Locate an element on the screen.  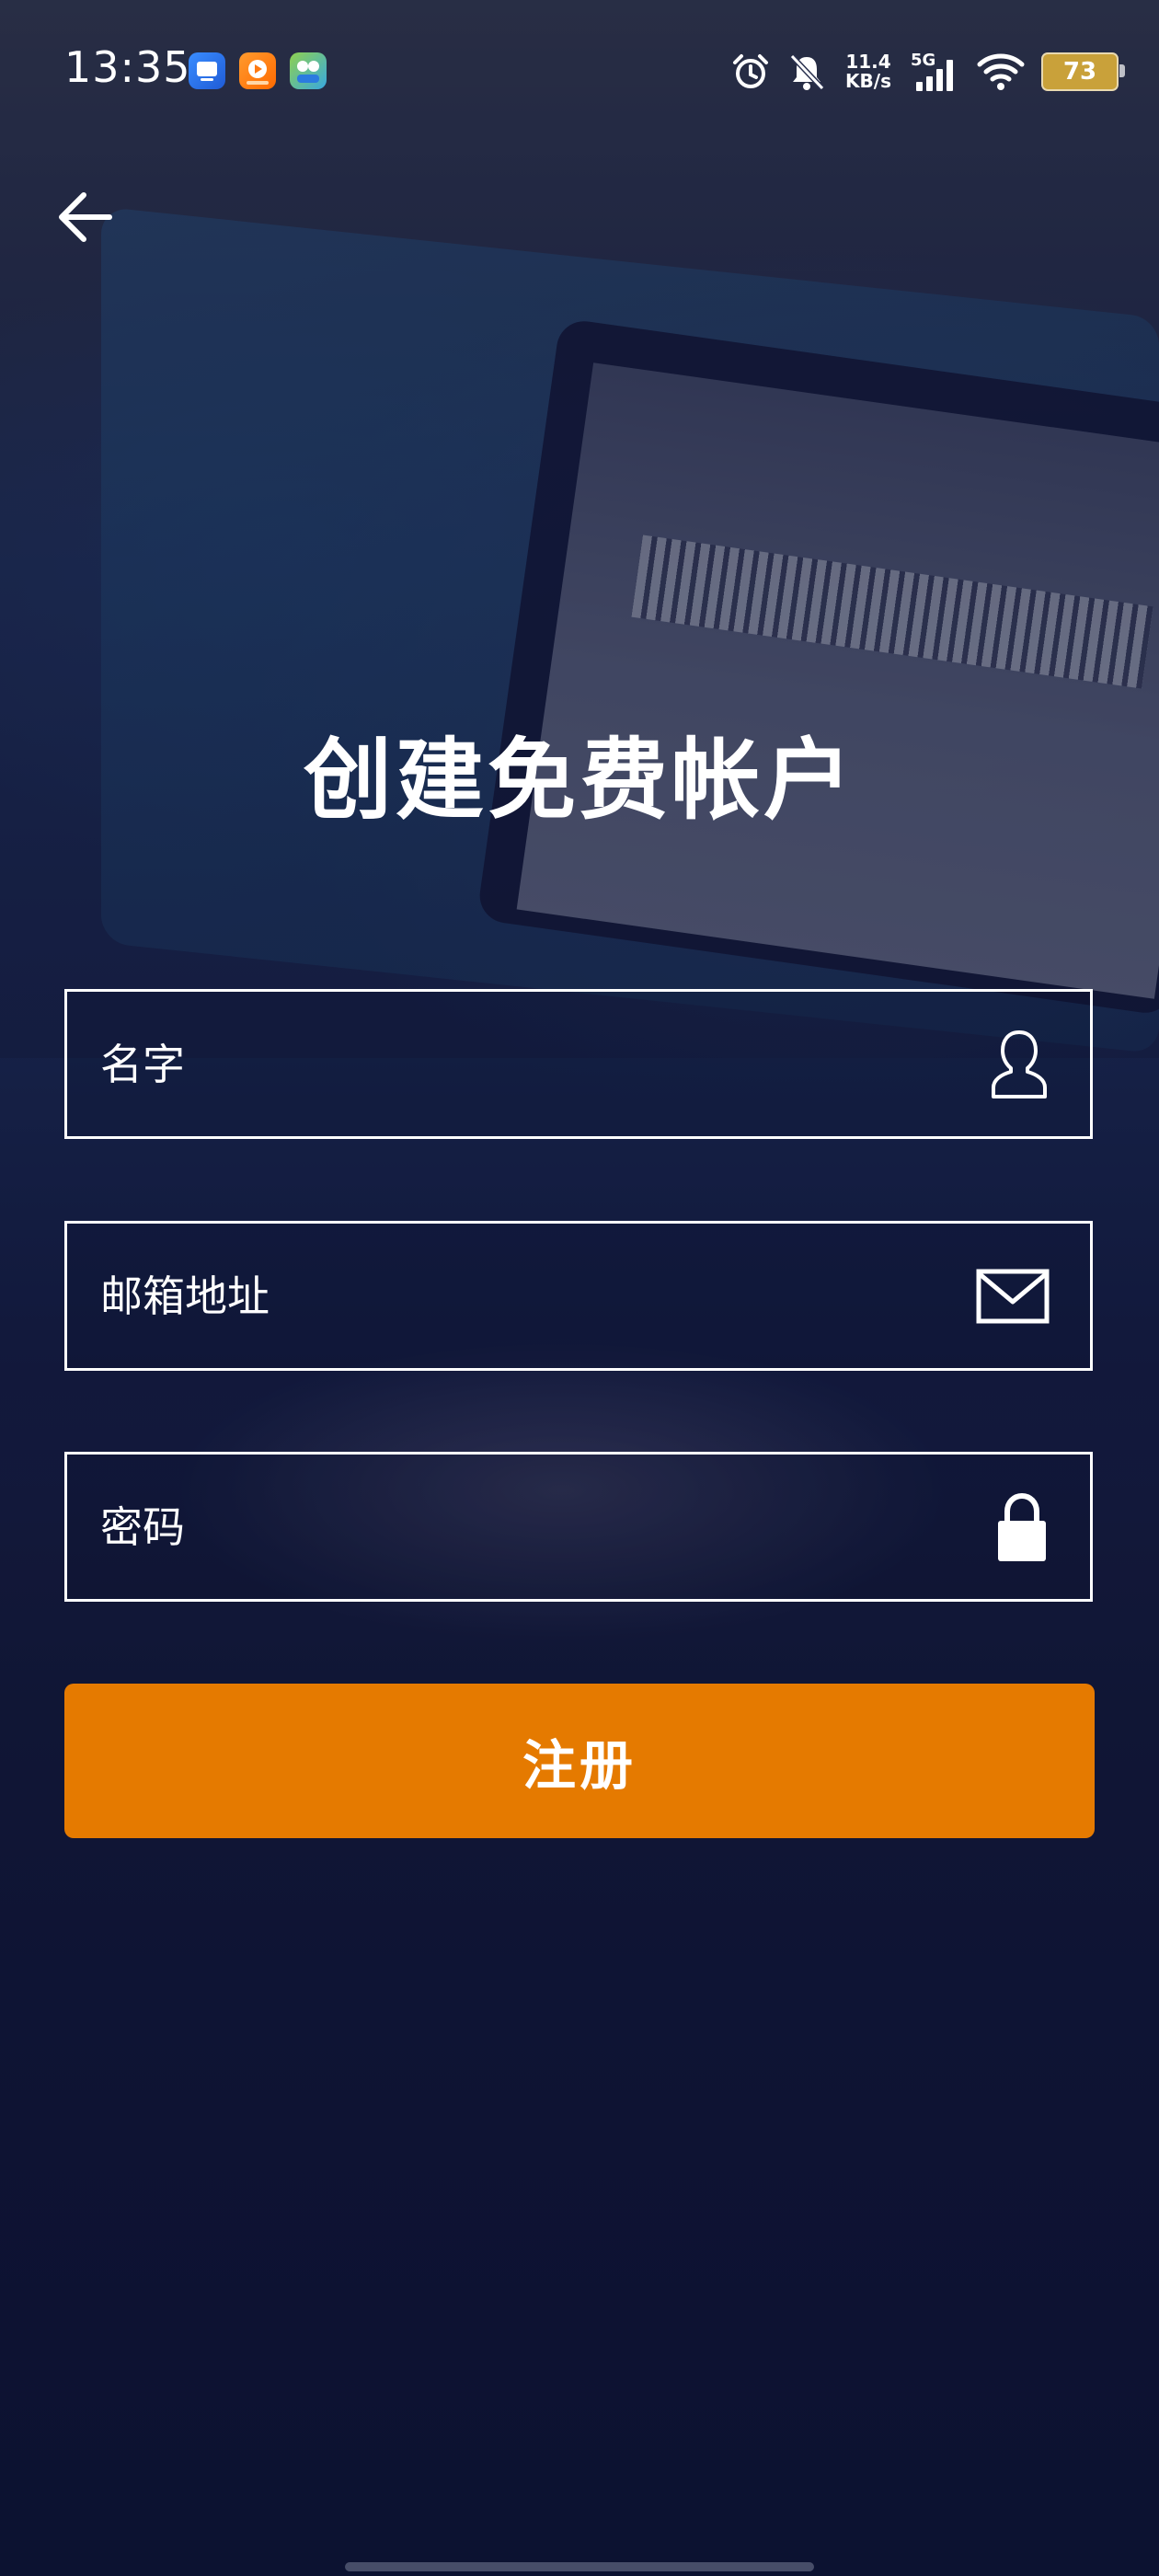
video-app-icon is located at coordinates (257, 70).